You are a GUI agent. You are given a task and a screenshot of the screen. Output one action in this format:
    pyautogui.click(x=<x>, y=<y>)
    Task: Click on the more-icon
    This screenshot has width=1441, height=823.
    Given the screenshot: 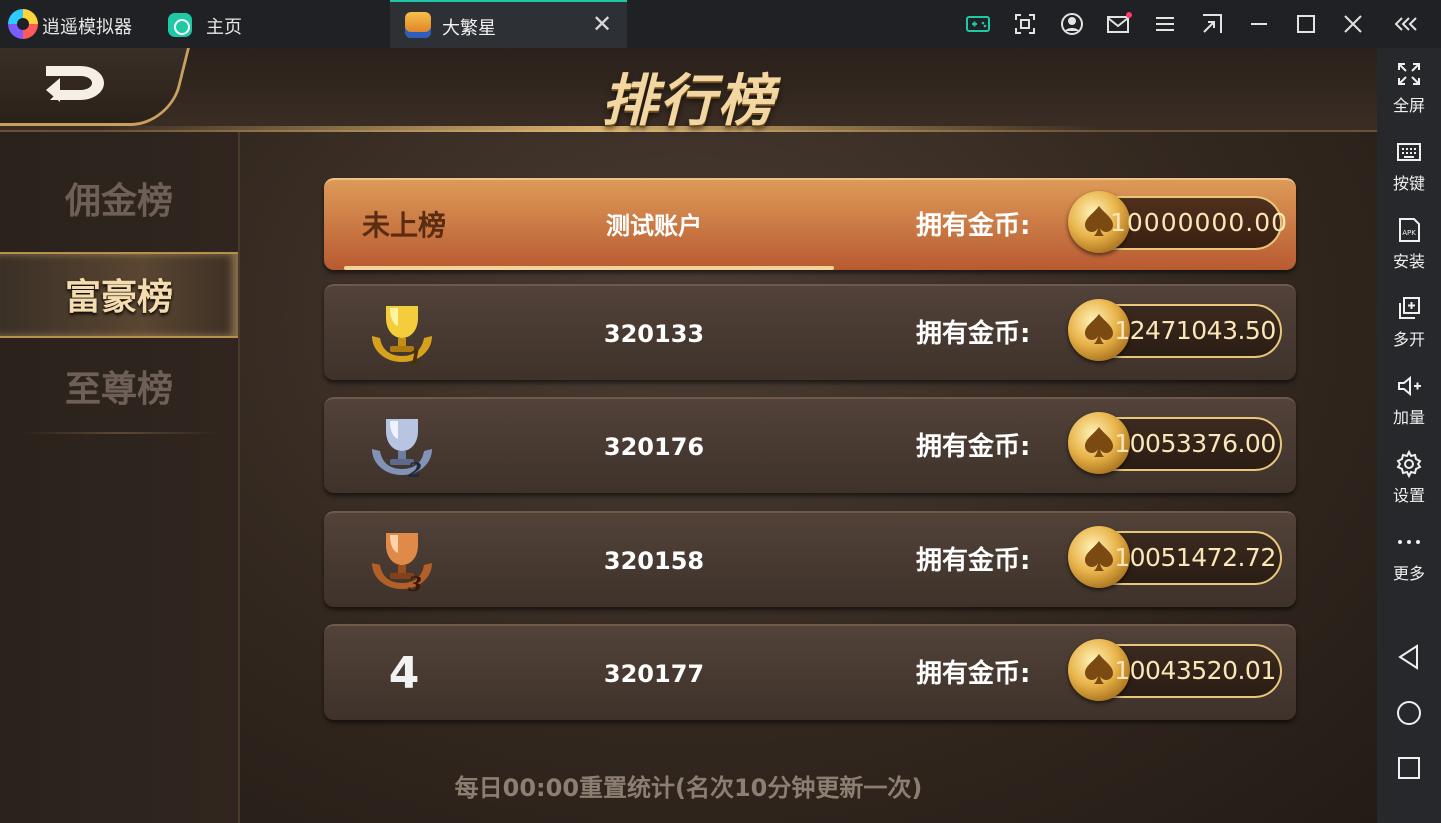 What is the action you would take?
    pyautogui.click(x=1409, y=542)
    